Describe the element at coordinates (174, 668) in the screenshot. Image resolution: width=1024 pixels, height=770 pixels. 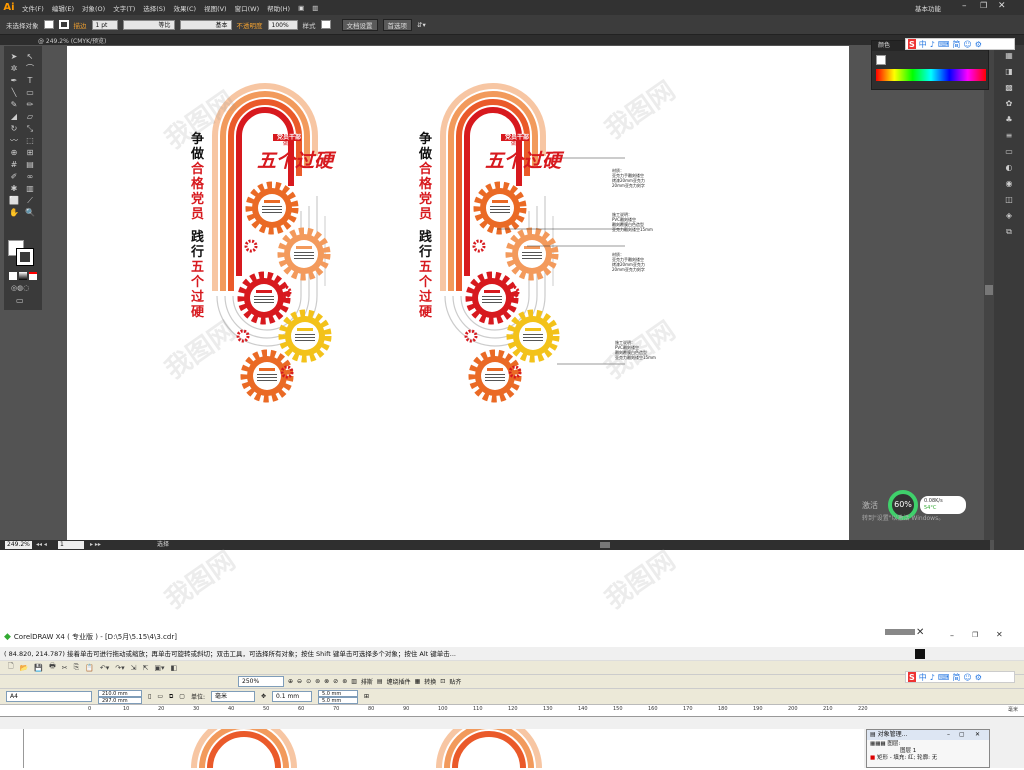
I see `welcome-icon: ◧` at that location.